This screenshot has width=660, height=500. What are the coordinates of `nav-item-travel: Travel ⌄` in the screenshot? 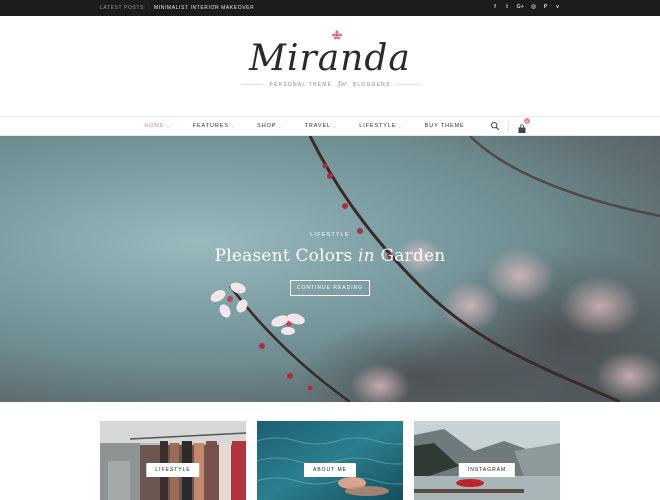 It's located at (321, 126).